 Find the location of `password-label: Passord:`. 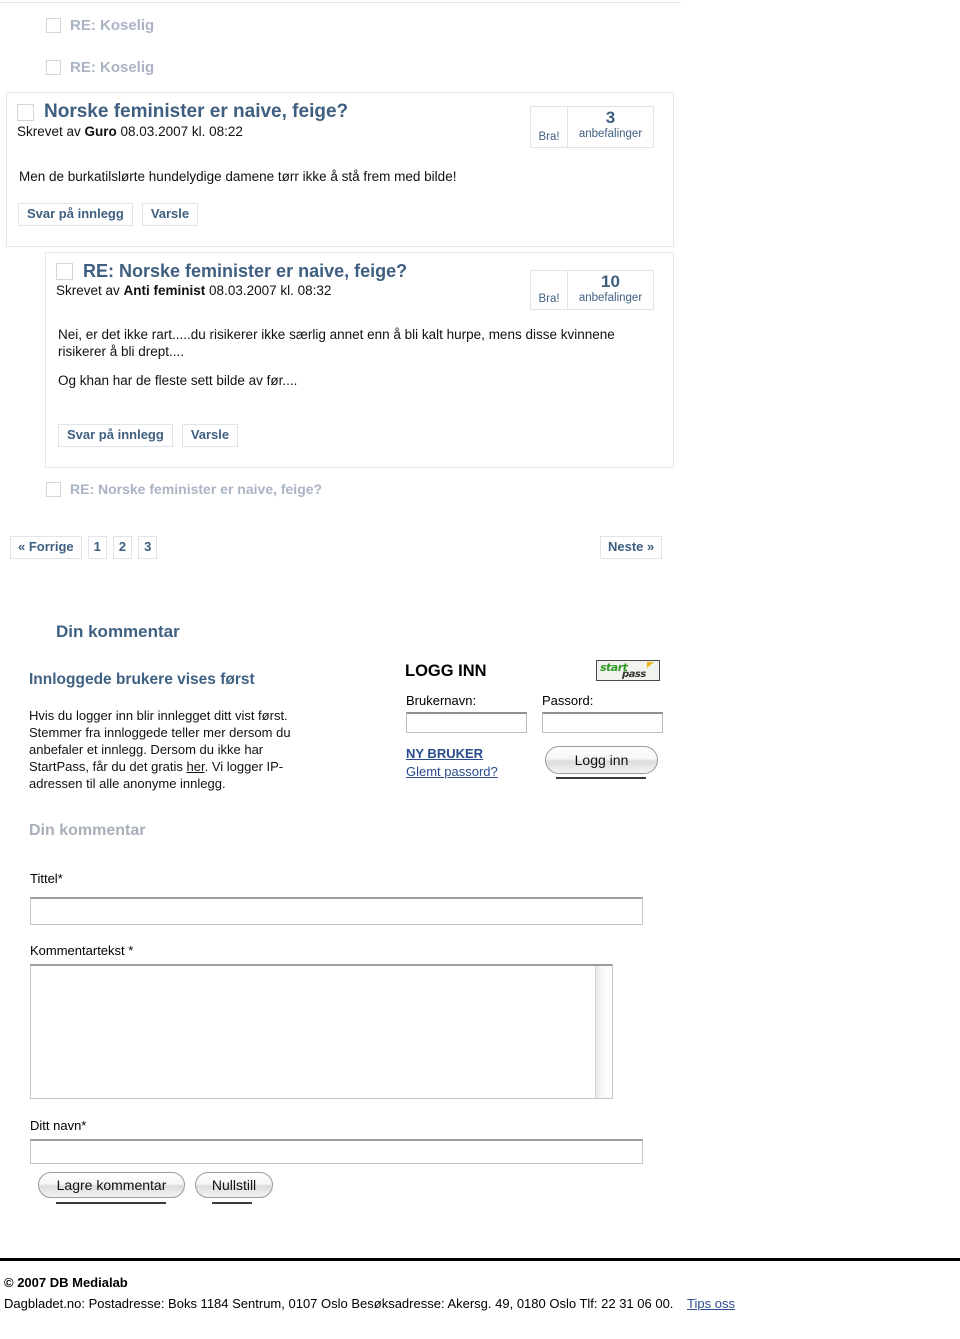

password-label: Passord: is located at coordinates (568, 700).